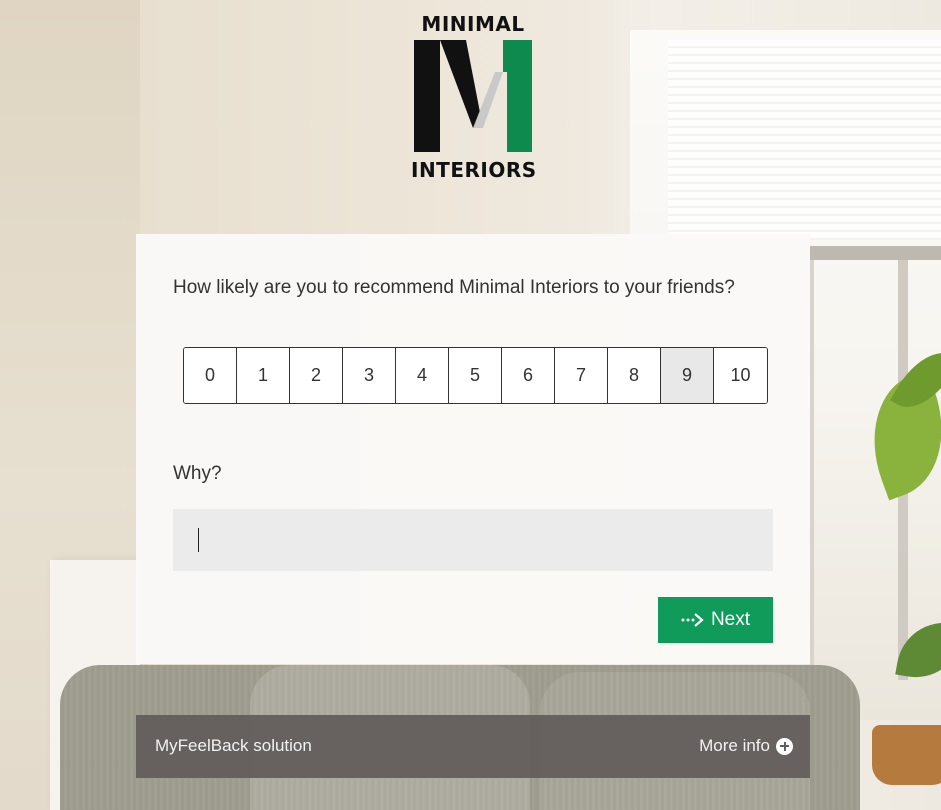  I want to click on footer-brand: MyFeelBack solution, so click(233, 745).